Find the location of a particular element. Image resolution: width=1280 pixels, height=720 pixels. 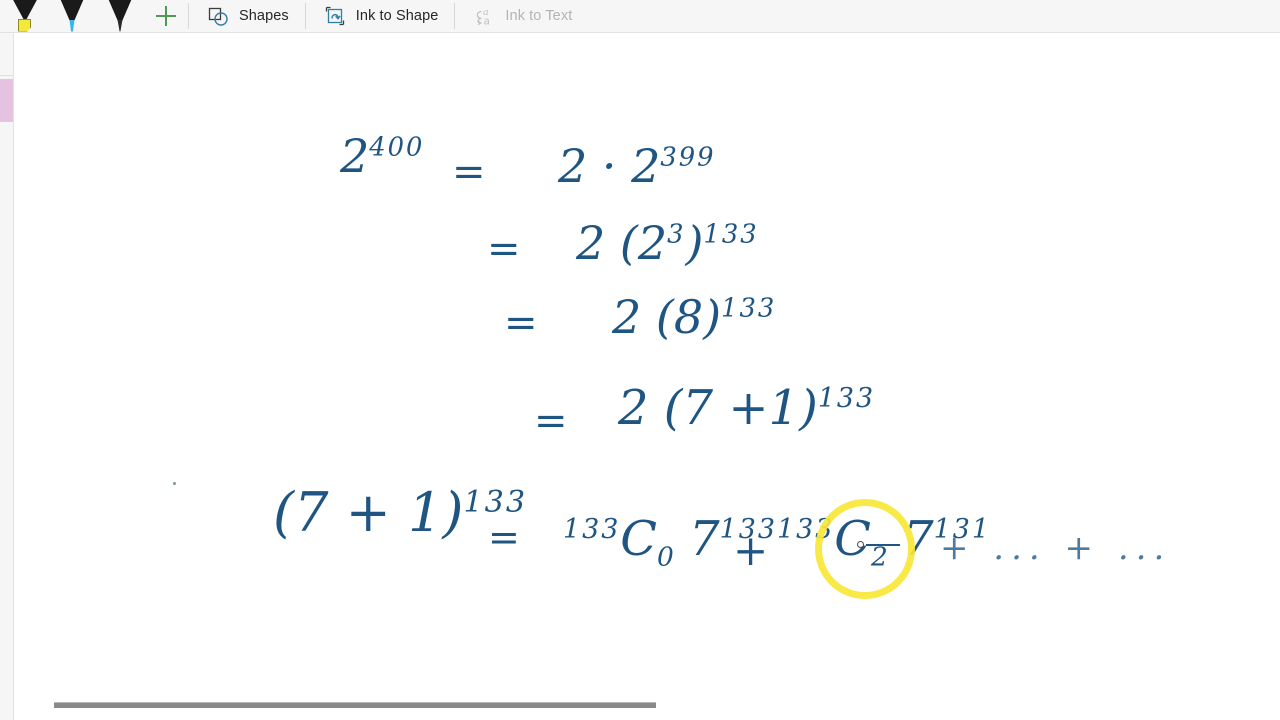

black-pen-icon is located at coordinates (120, 16).